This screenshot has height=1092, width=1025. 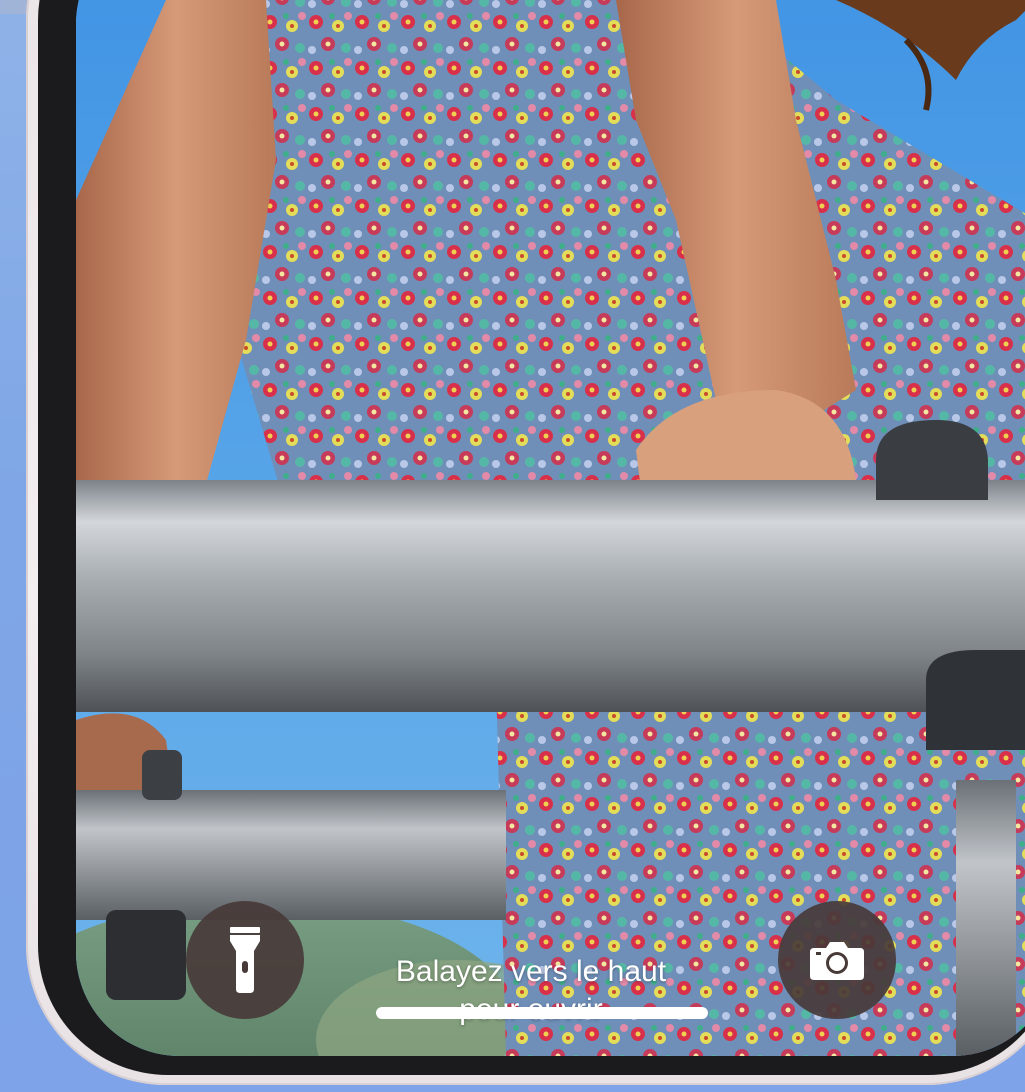 What do you see at coordinates (531, 971) in the screenshot?
I see `unlock-hint-line1: Balayez vers le haut` at bounding box center [531, 971].